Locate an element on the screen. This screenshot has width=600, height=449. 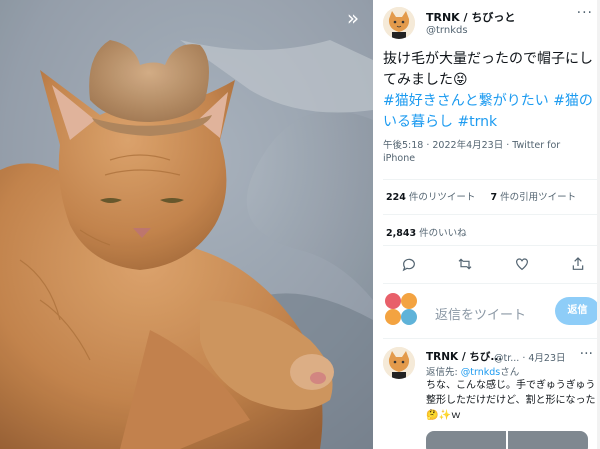
reply-to-prefix: 返信先: is located at coordinates (443, 372).